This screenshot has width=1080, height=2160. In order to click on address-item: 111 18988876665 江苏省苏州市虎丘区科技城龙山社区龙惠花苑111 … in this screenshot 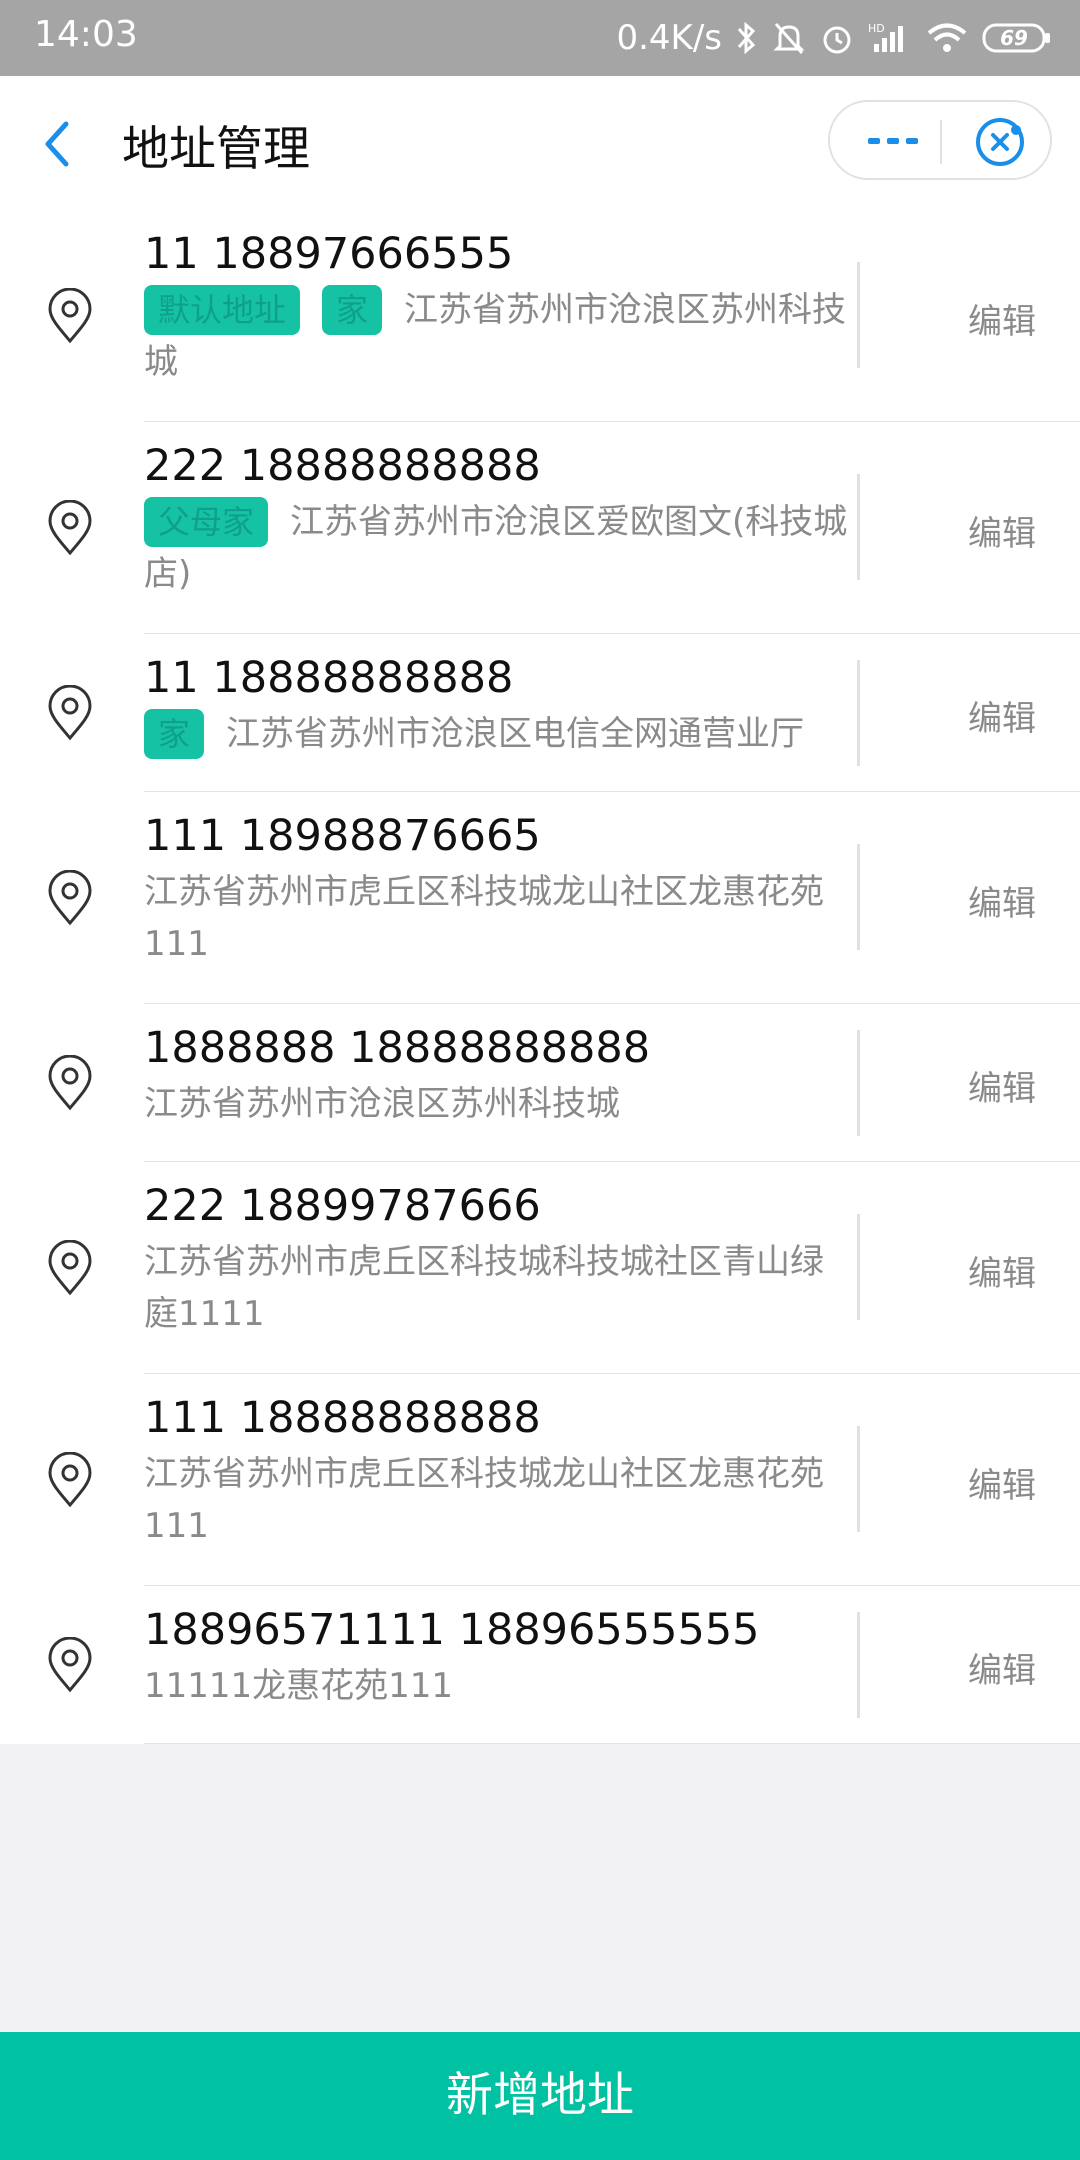, I will do `click(540, 898)`.